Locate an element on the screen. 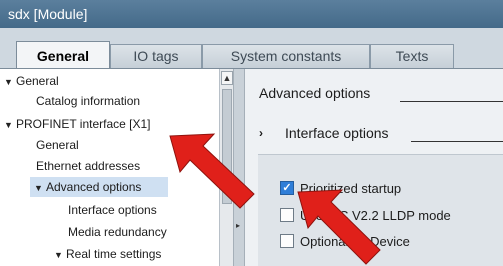 Image resolution: width=503 pixels, height=266 pixels. tree-item-label: Catalog information is located at coordinates (88, 101).